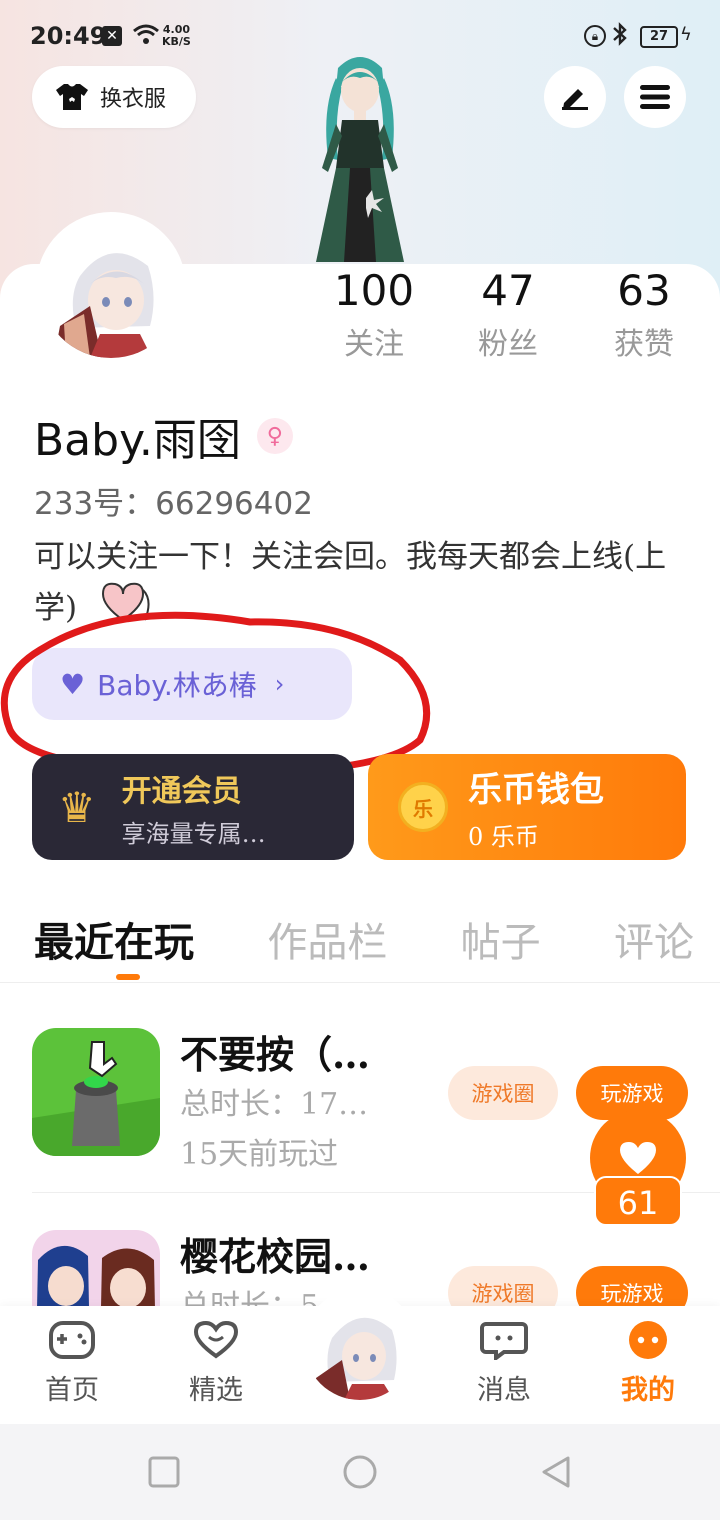 This screenshot has height=1520, width=720. Describe the element at coordinates (638, 1158) in the screenshot. I see `heart-icon` at that location.